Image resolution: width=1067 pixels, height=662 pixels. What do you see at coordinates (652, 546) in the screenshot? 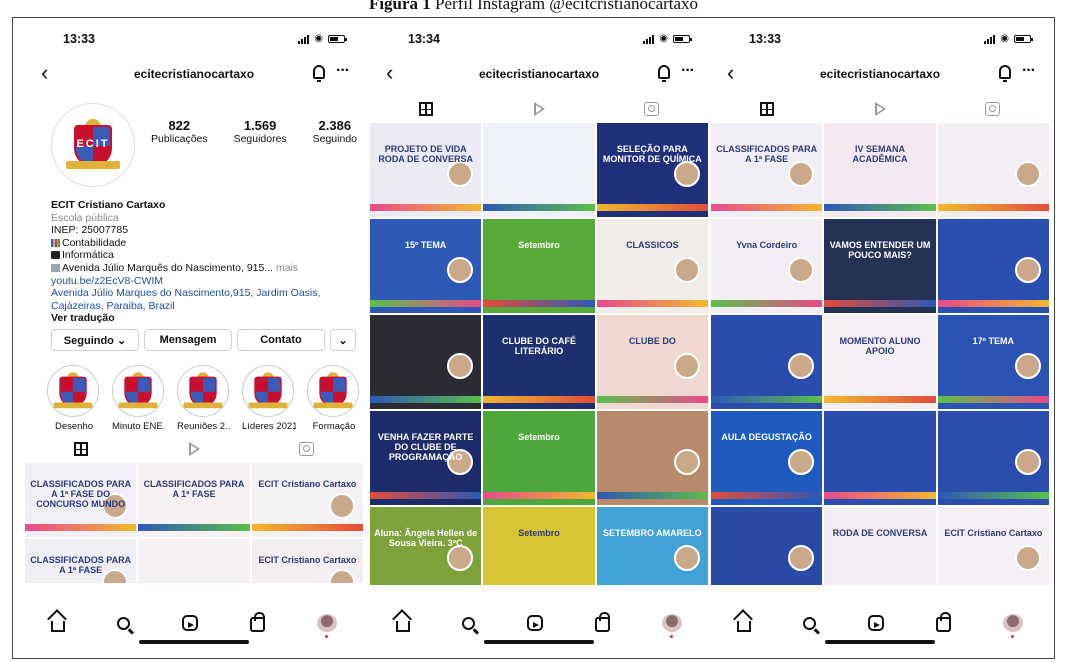
I see `post-tile: SETEMBRO AMARELO` at bounding box center [652, 546].